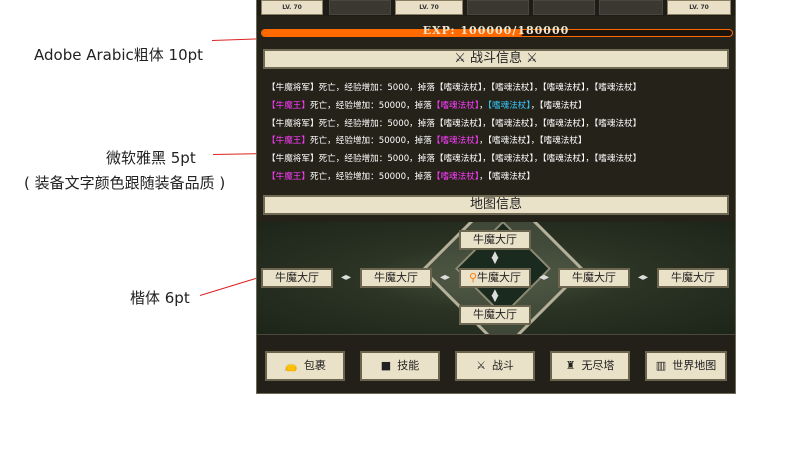  I want to click on world-map-button-label: 世界地图, so click(694, 365).